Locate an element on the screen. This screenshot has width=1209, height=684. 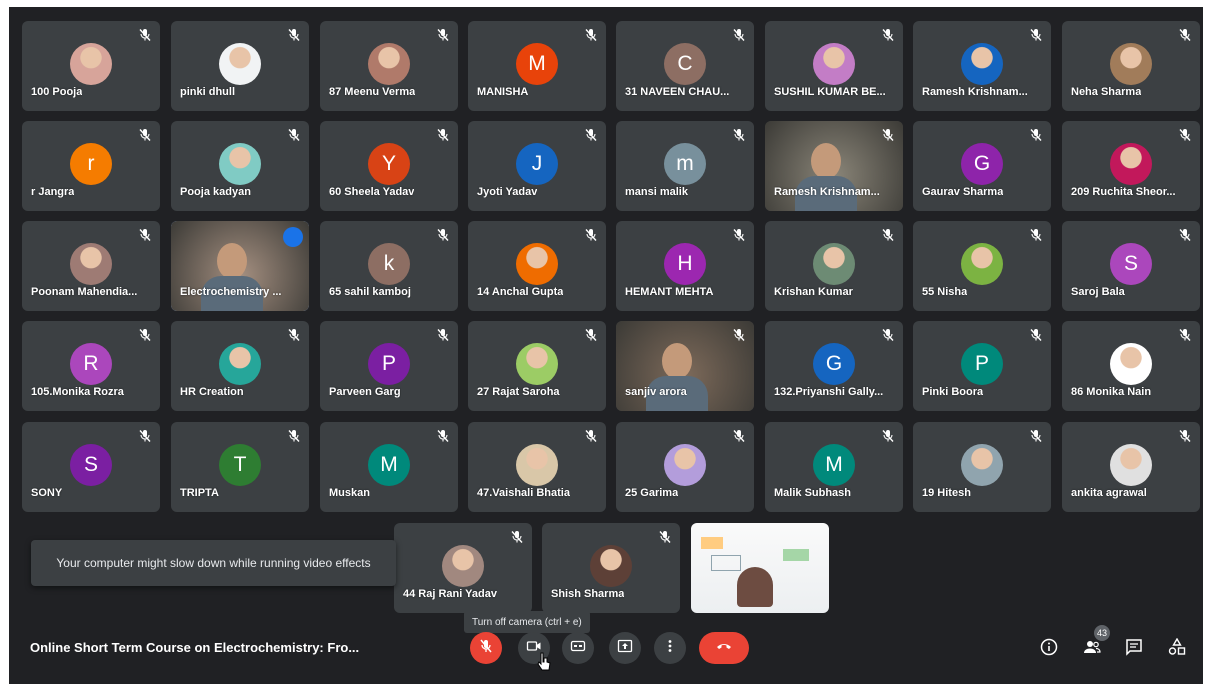
people-count-badge: 43 is located at coordinates (1102, 633).